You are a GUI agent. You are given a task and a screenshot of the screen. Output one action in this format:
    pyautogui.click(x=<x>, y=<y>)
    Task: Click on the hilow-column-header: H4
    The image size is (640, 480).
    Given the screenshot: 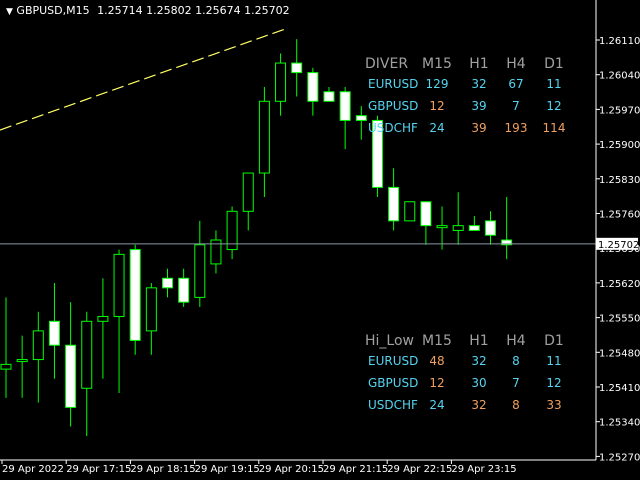 What is the action you would take?
    pyautogui.click(x=516, y=341)
    